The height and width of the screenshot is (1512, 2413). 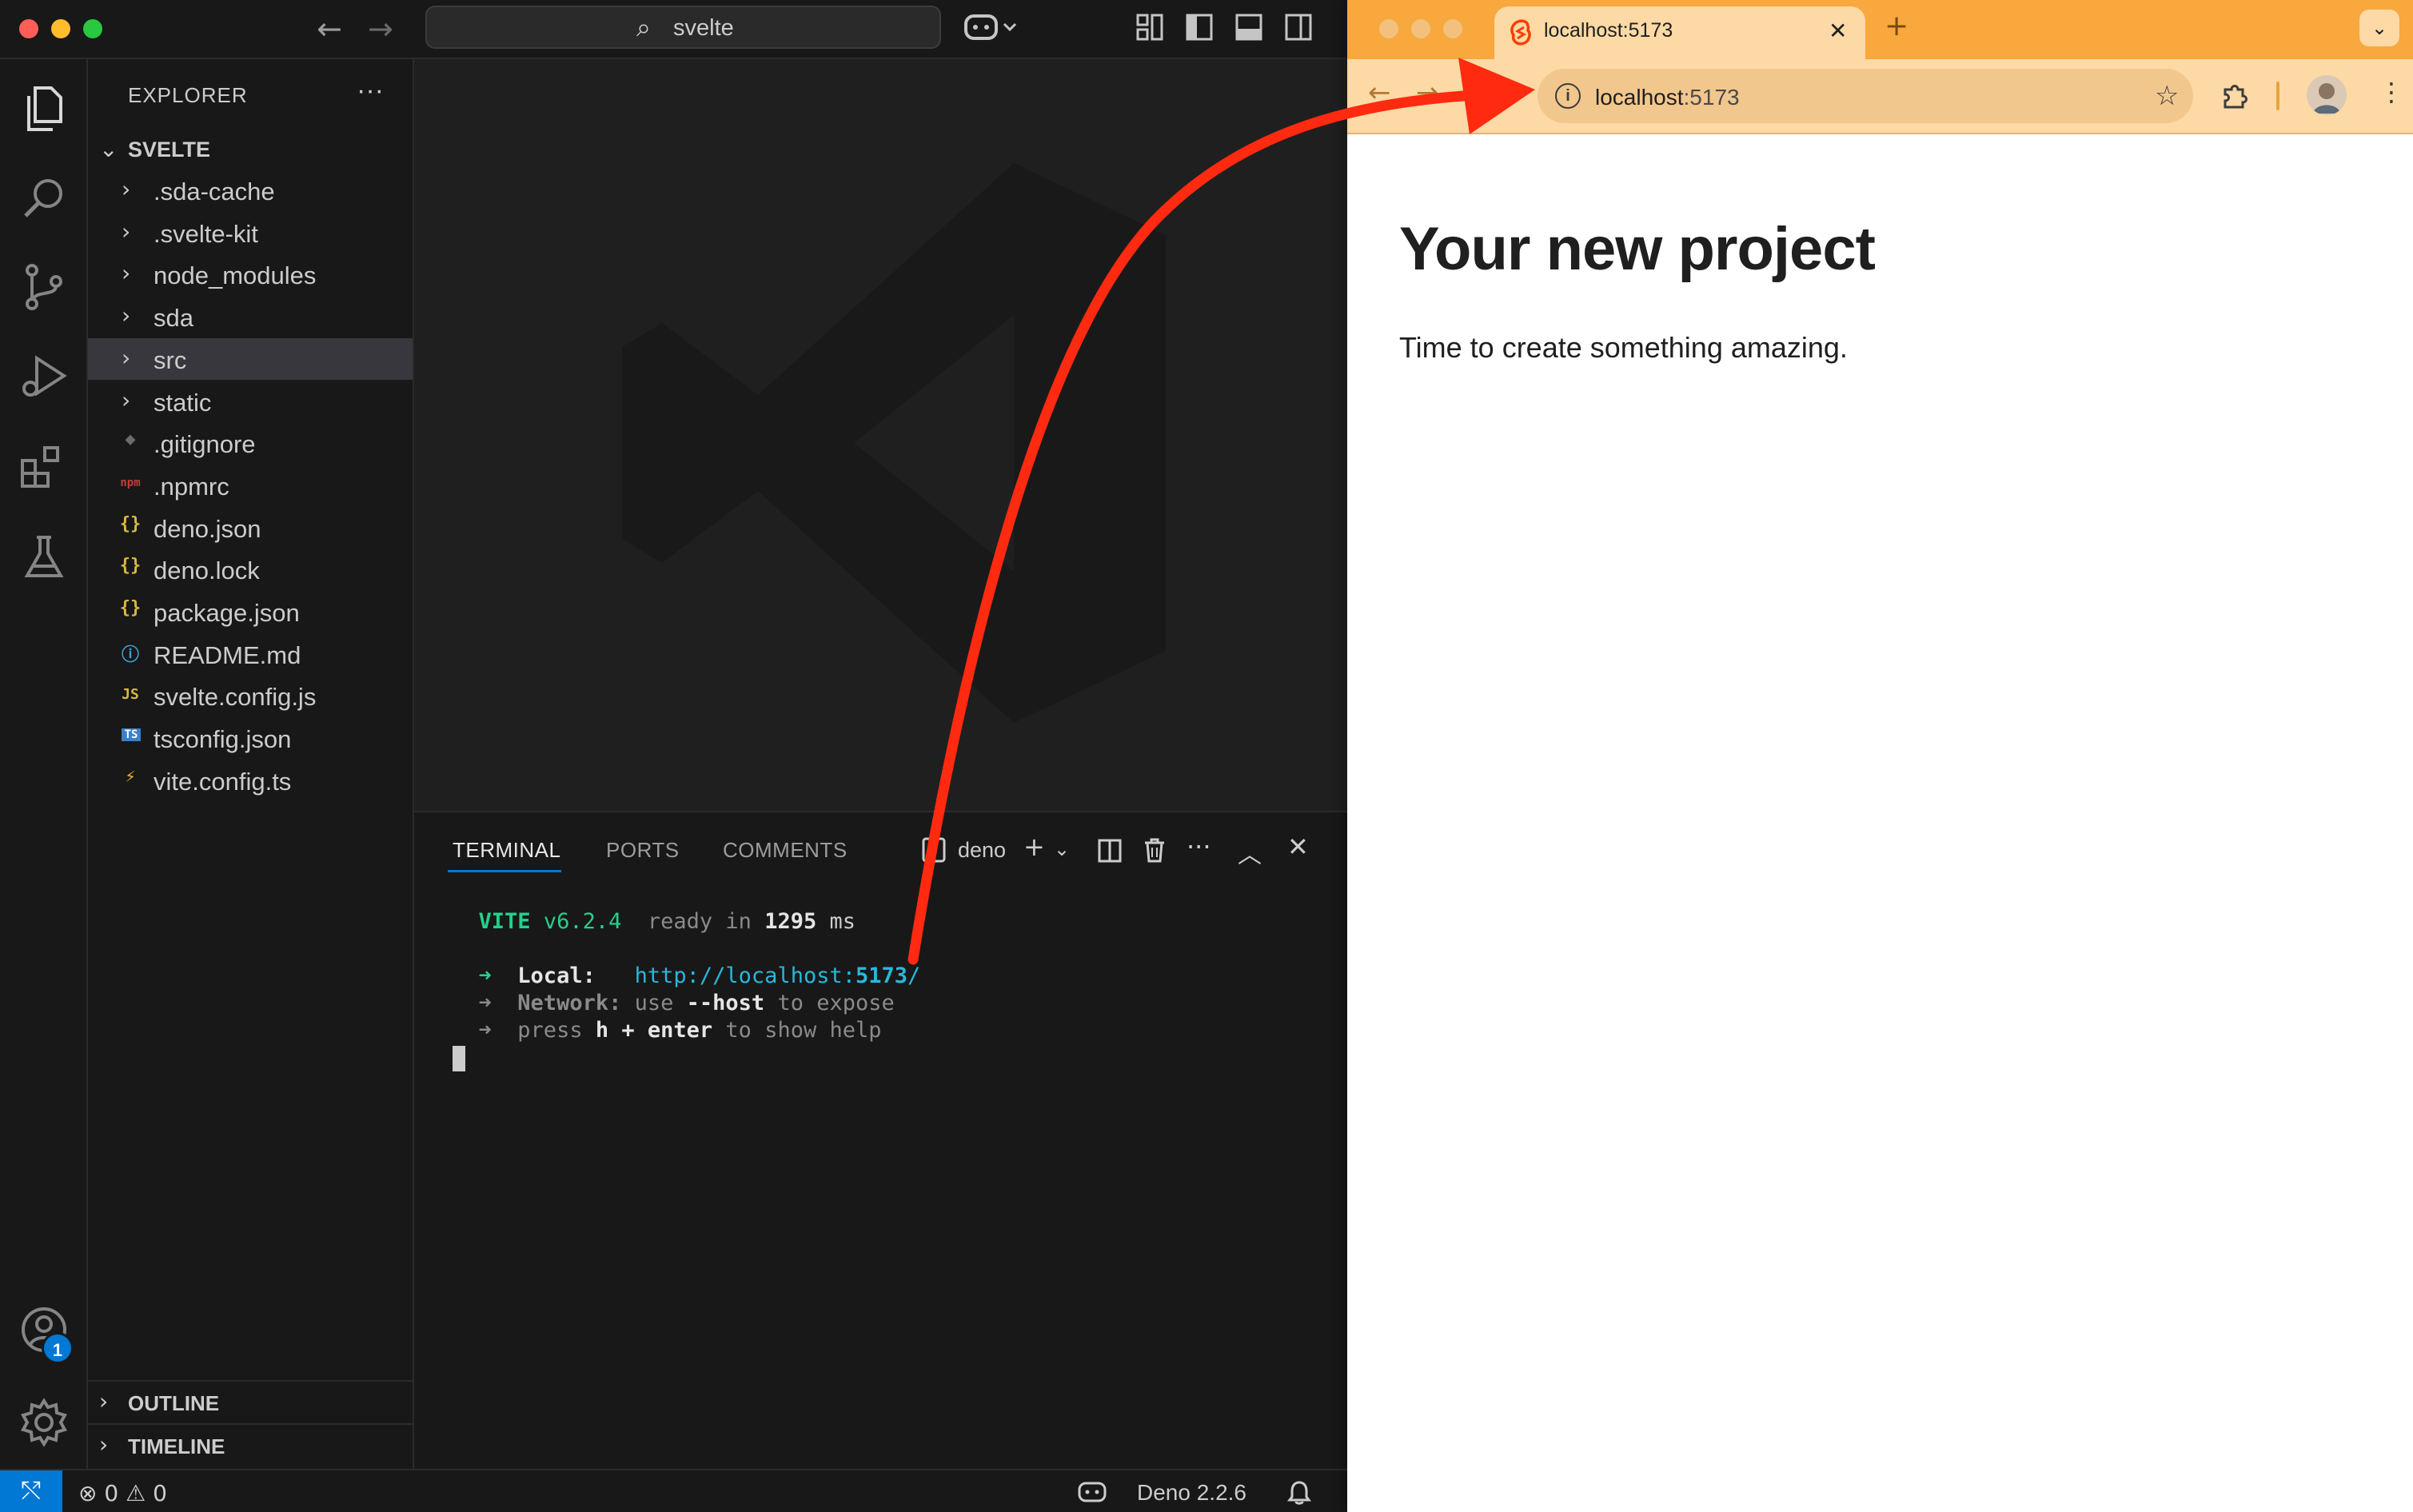 I want to click on tree-item-label: svelte.config.js, so click(x=236, y=697).